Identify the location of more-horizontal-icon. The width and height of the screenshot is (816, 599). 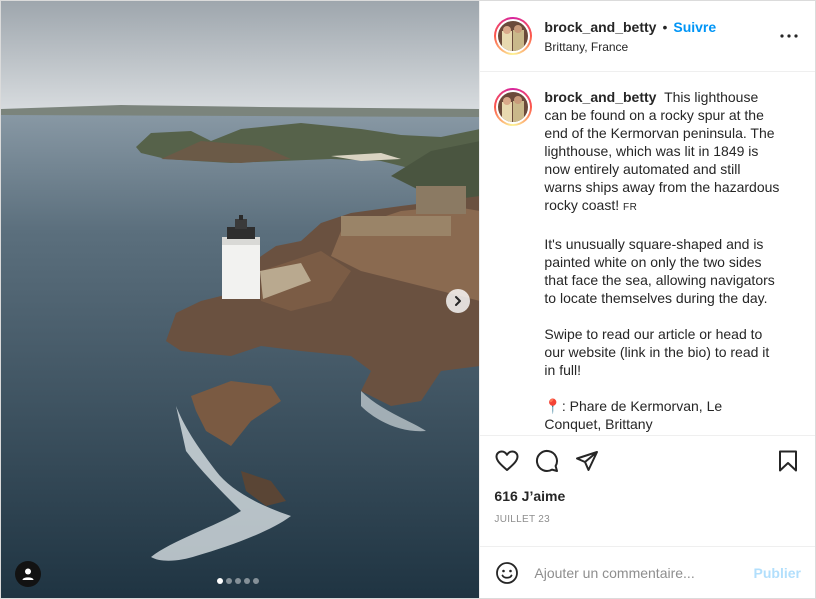
(789, 36).